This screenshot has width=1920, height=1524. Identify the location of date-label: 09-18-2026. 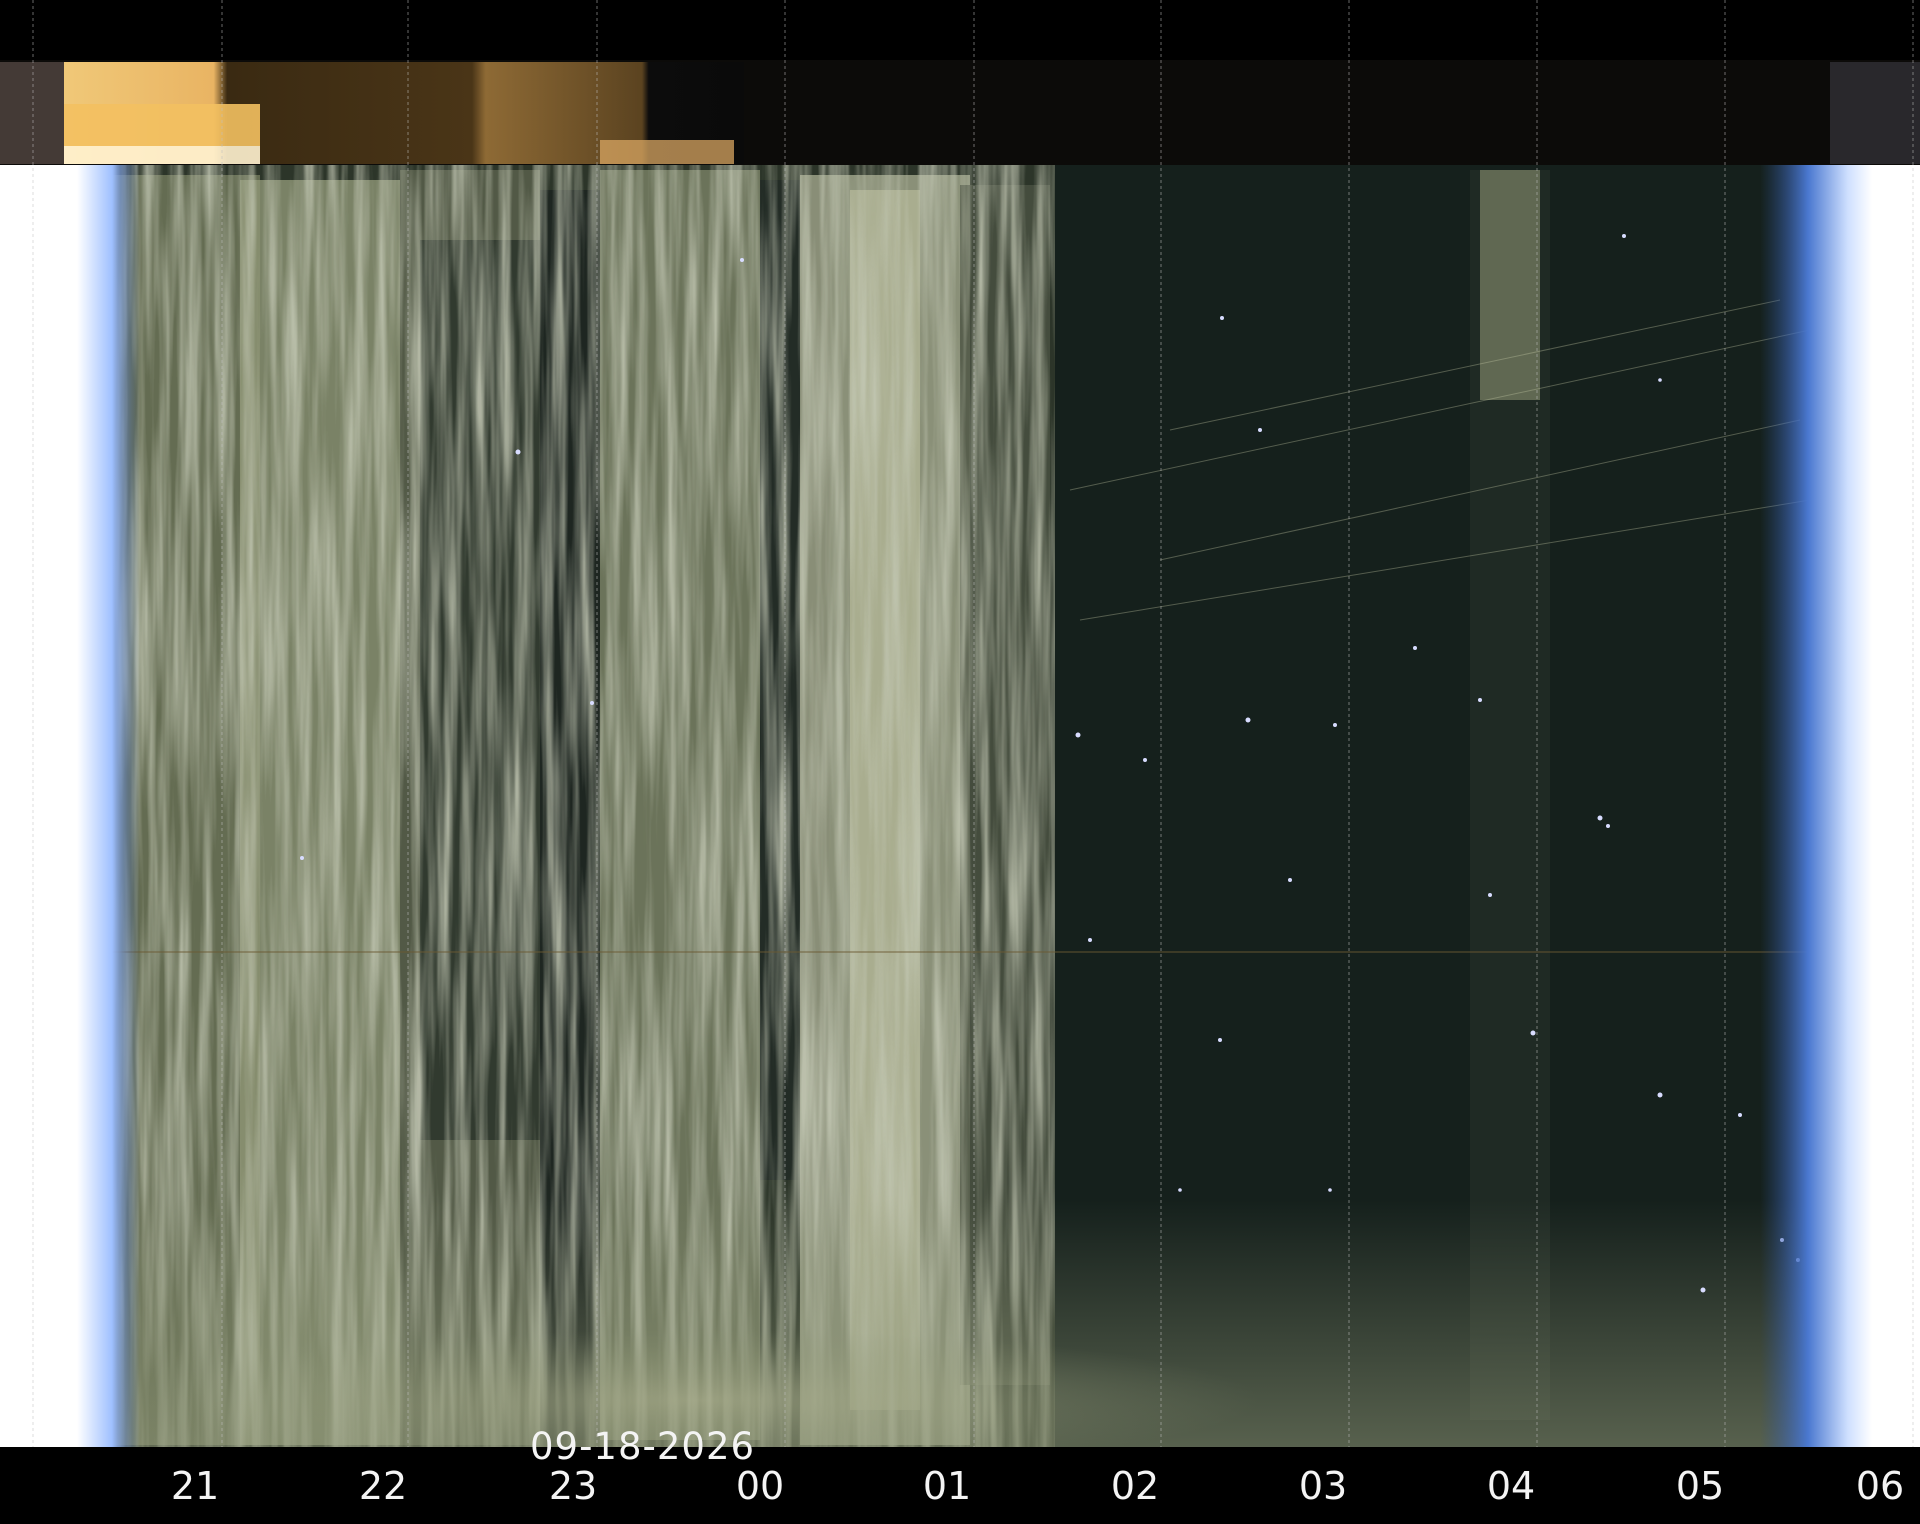
(643, 1446).